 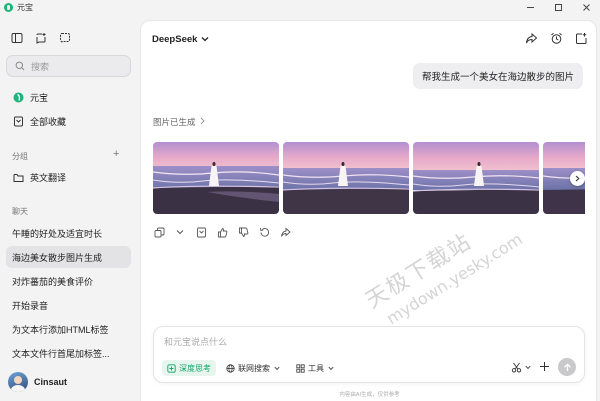 I want to click on sidebar-item-label: 全部收藏, so click(x=48, y=121).